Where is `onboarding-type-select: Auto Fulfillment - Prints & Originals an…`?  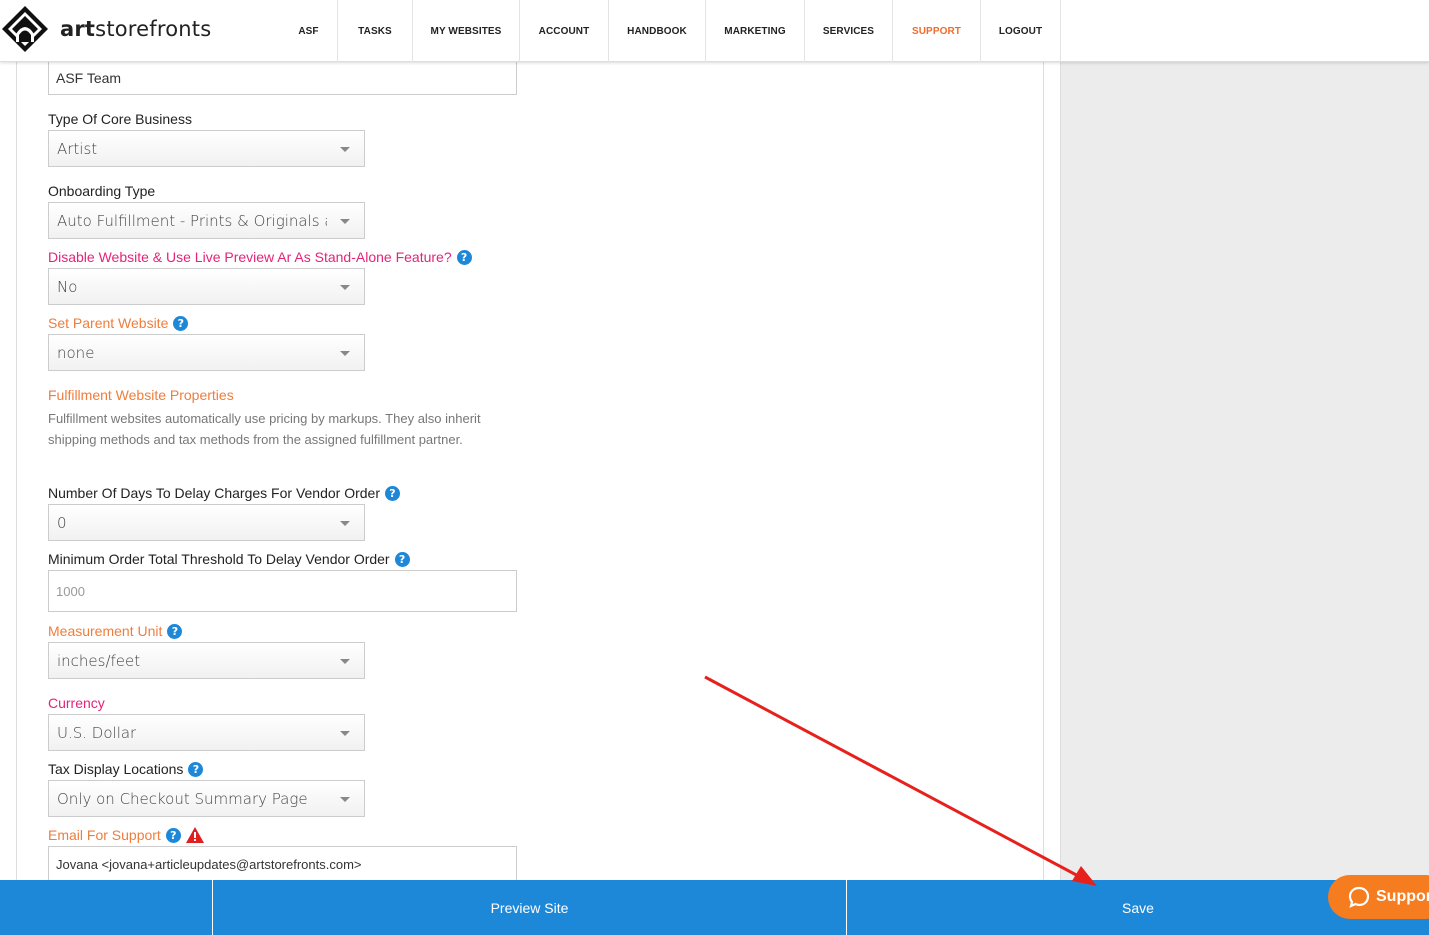
onboarding-type-select: Auto Fulfillment - Prints & Originals an… is located at coordinates (206, 220).